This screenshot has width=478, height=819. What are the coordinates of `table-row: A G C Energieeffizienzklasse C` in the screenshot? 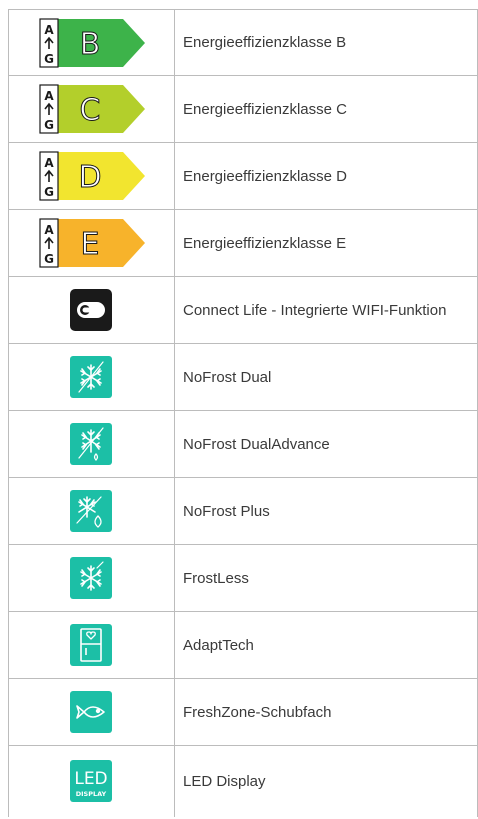 It's located at (243, 109).